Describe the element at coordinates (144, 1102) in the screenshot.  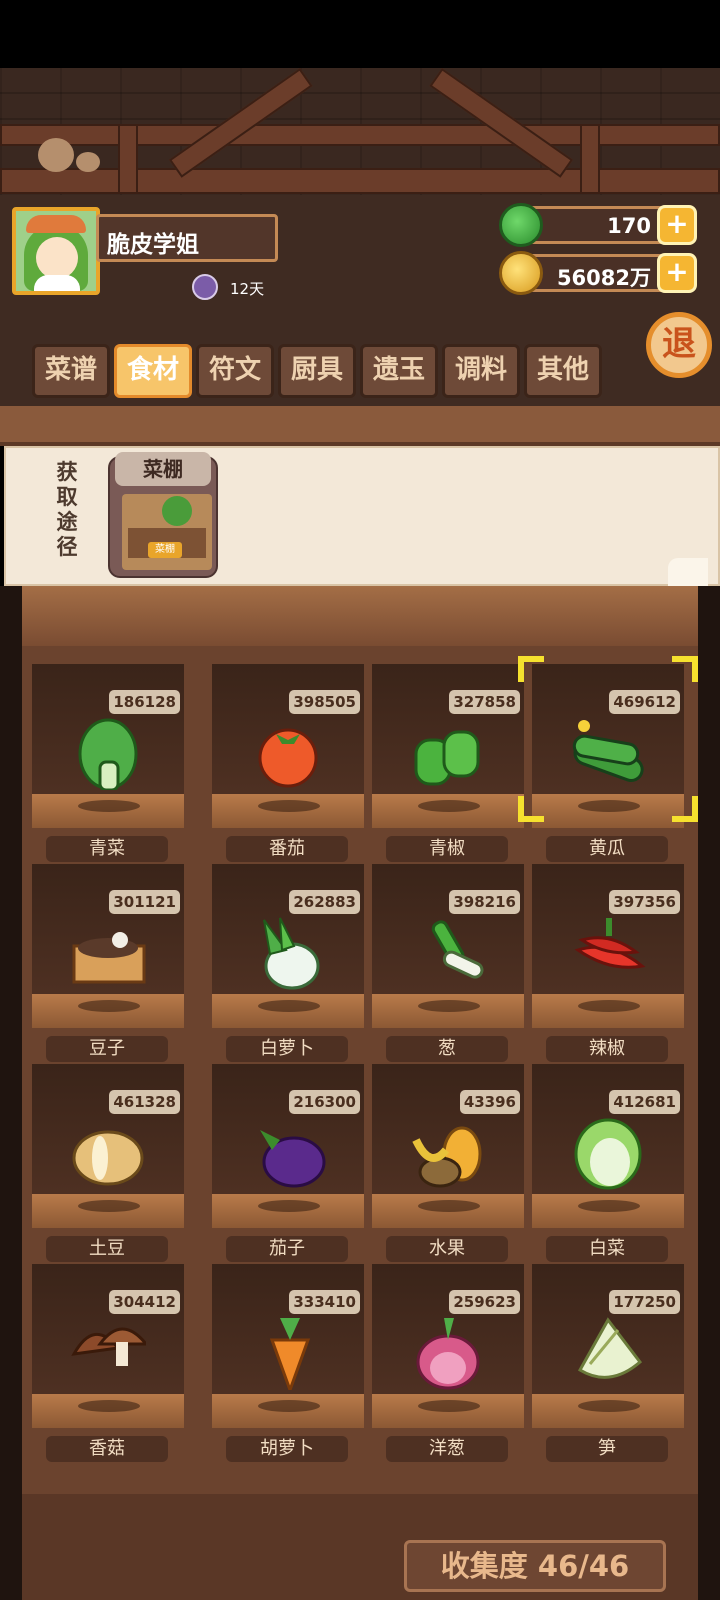
I see `ingredient-count: 461328` at that location.